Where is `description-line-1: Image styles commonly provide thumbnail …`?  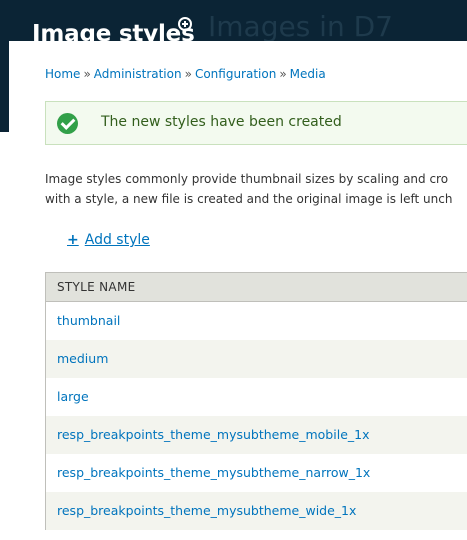 description-line-1: Image styles commonly provide thumbnail … is located at coordinates (247, 179).